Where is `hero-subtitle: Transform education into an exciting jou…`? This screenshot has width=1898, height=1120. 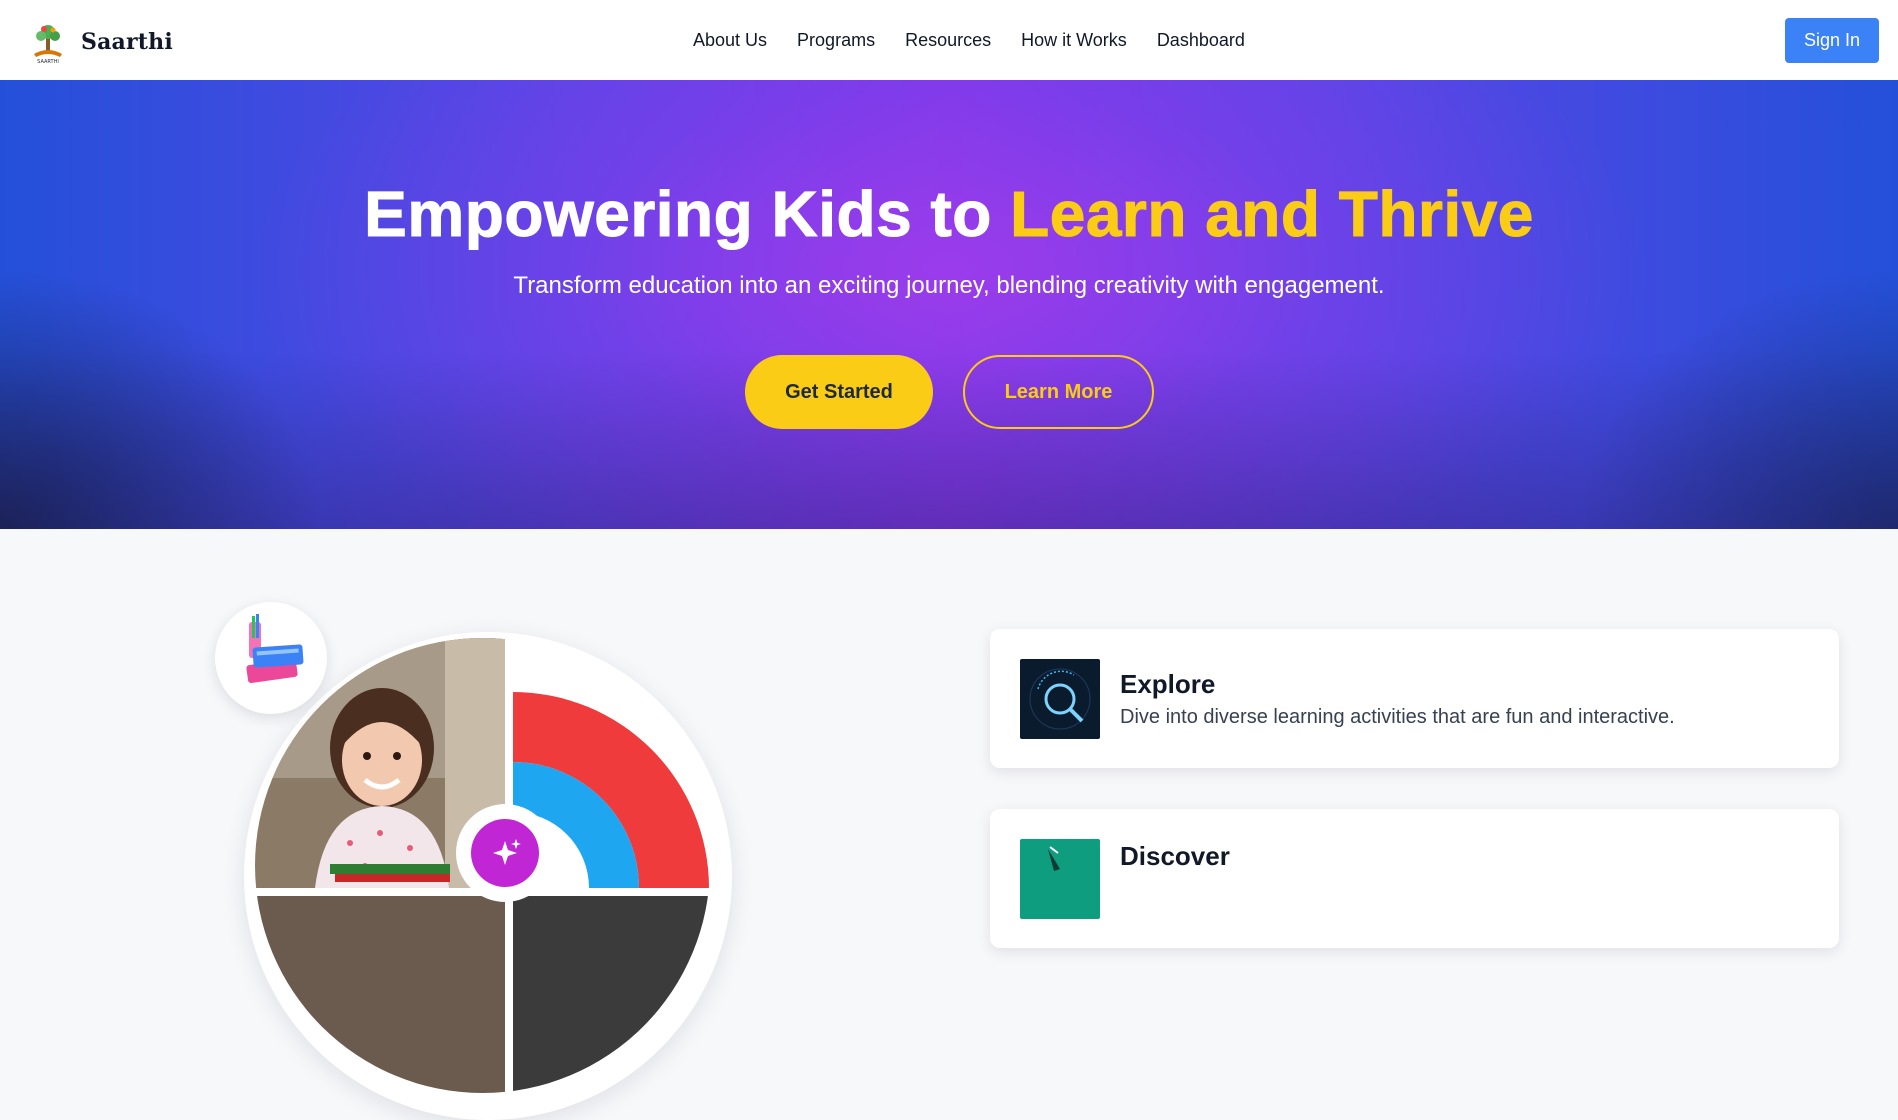 hero-subtitle: Transform education into an exciting jou… is located at coordinates (949, 285).